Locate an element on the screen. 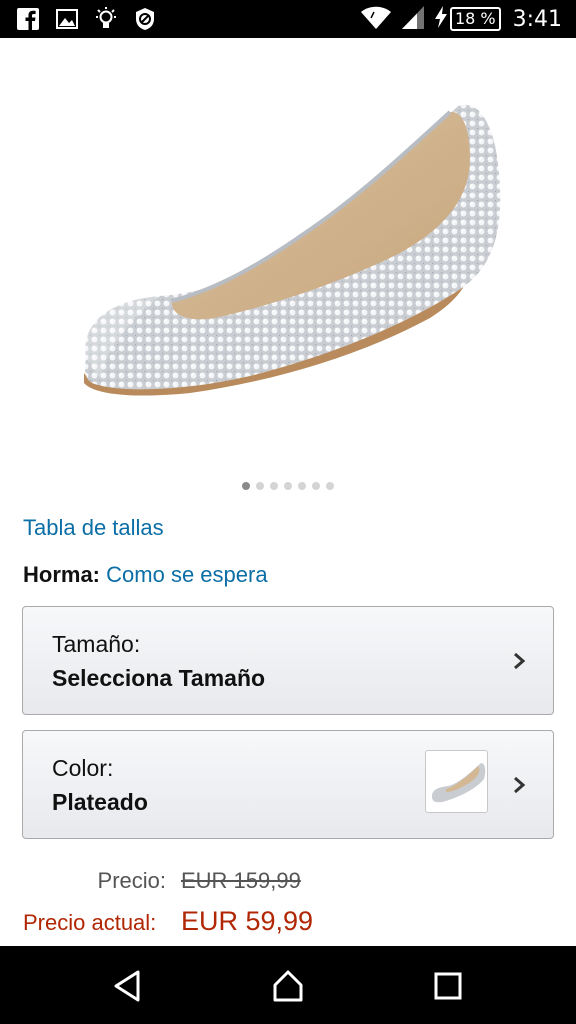  fit-value-link: Como se espera is located at coordinates (186, 574).